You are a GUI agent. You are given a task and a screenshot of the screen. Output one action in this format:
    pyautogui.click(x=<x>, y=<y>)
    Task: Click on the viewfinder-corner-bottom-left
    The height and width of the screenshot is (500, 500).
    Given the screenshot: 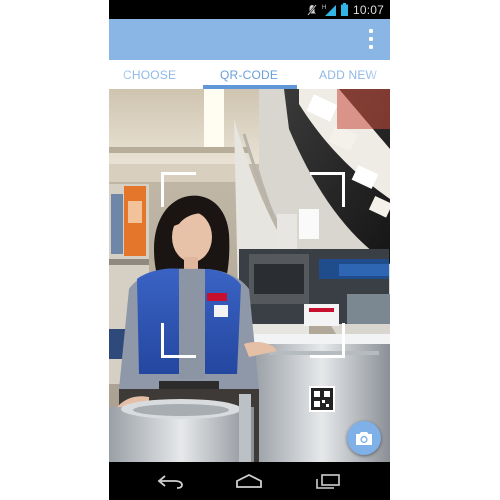 What is the action you would take?
    pyautogui.click(x=178, y=340)
    